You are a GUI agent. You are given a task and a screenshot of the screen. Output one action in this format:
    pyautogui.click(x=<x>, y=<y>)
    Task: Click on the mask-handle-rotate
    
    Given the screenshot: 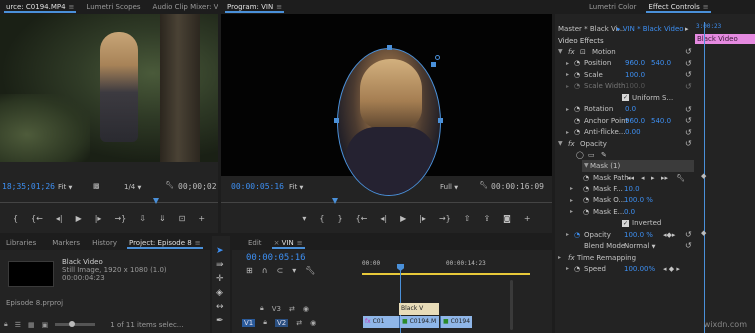 What is the action you would take?
    pyautogui.click(x=433, y=64)
    